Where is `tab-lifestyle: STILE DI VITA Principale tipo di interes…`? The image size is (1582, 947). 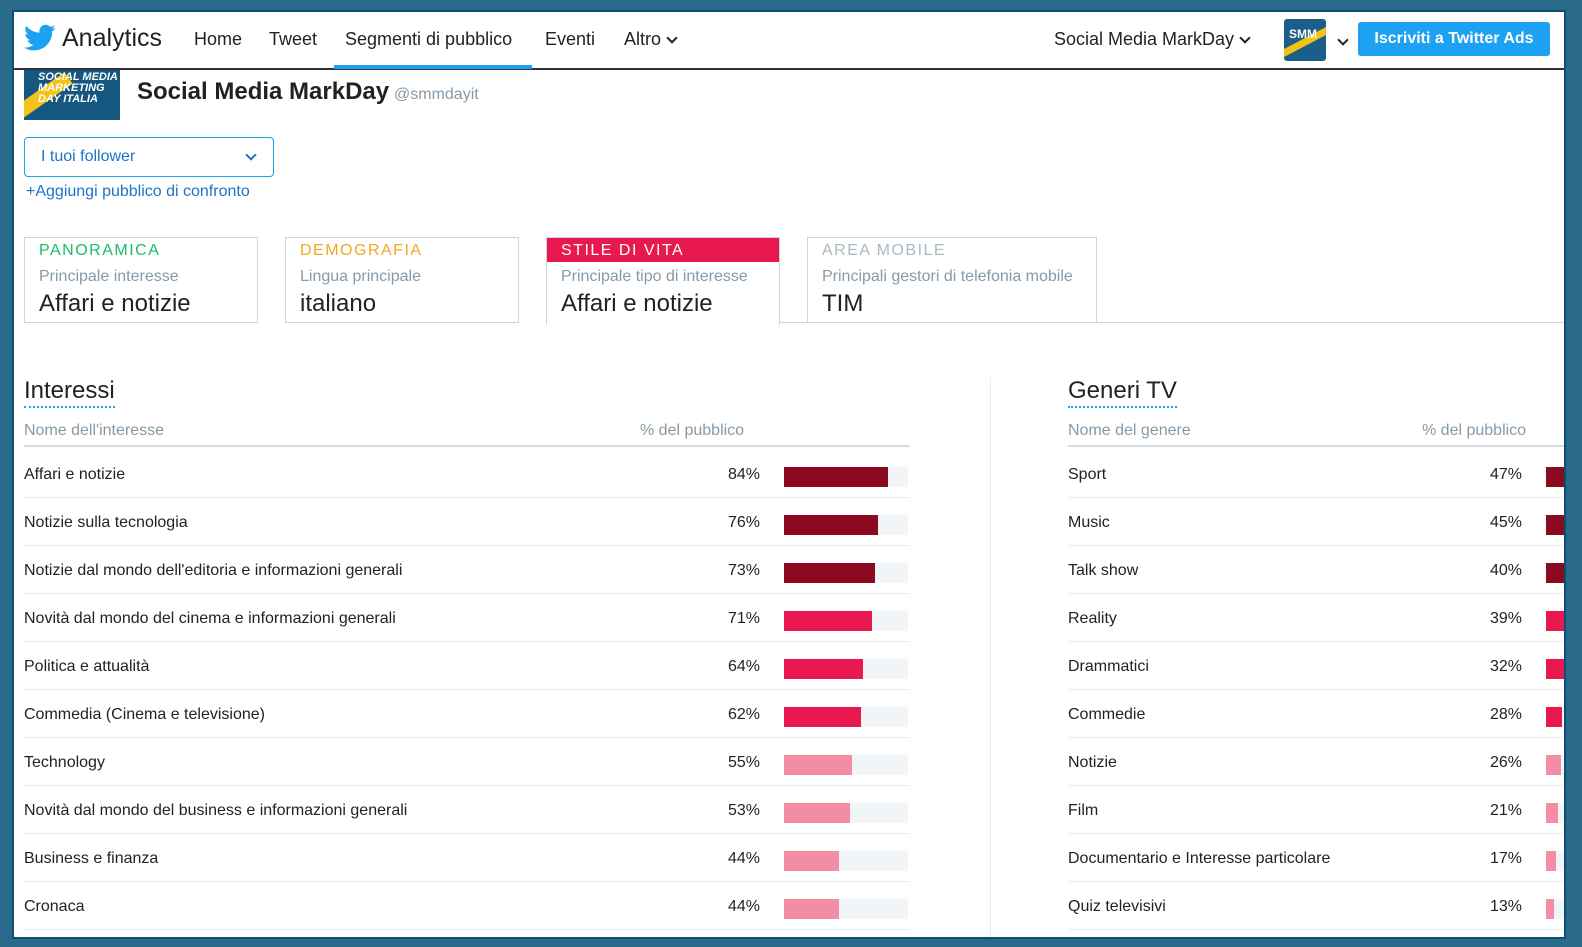 tab-lifestyle: STILE DI VITA Principale tipo di interes… is located at coordinates (663, 281).